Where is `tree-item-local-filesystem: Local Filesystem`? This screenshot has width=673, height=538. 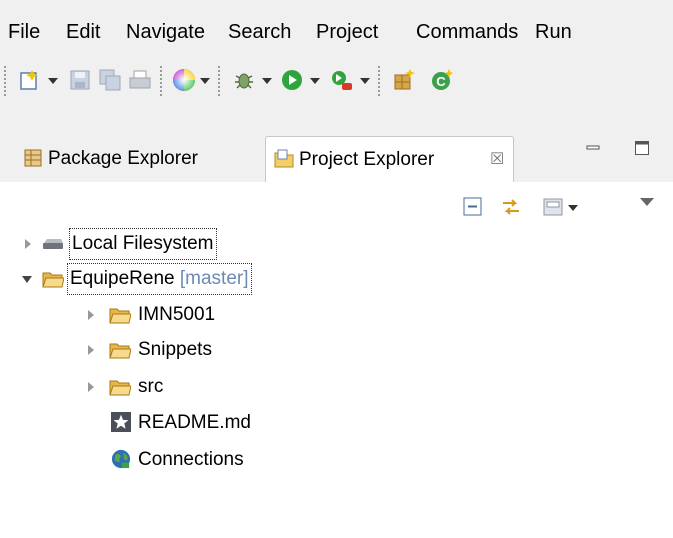 tree-item-local-filesystem: Local Filesystem is located at coordinates (150, 244).